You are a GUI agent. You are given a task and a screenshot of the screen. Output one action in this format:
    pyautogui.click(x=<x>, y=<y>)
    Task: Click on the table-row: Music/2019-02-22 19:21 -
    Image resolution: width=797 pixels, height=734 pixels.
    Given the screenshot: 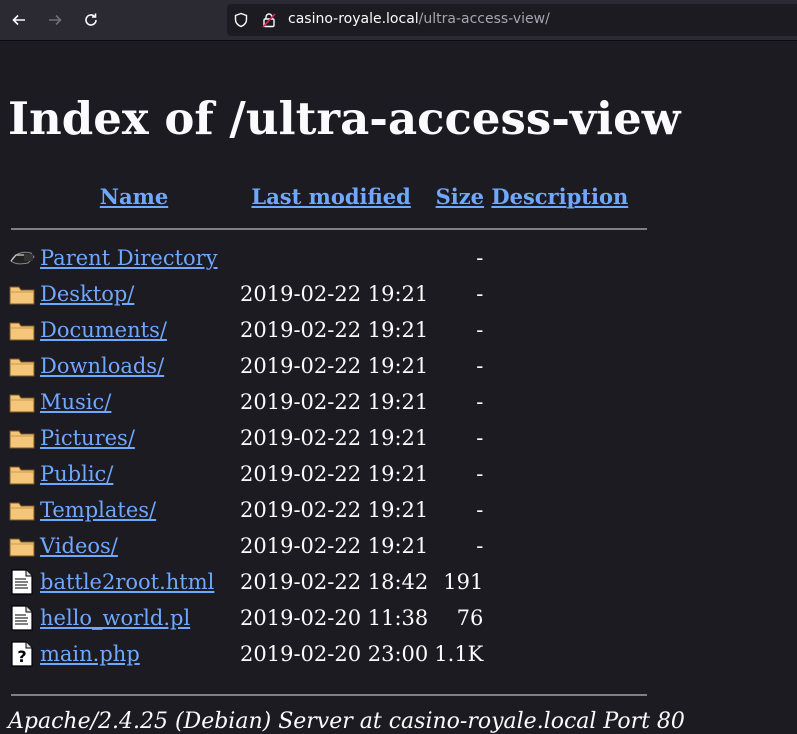 What is the action you would take?
    pyautogui.click(x=319, y=402)
    